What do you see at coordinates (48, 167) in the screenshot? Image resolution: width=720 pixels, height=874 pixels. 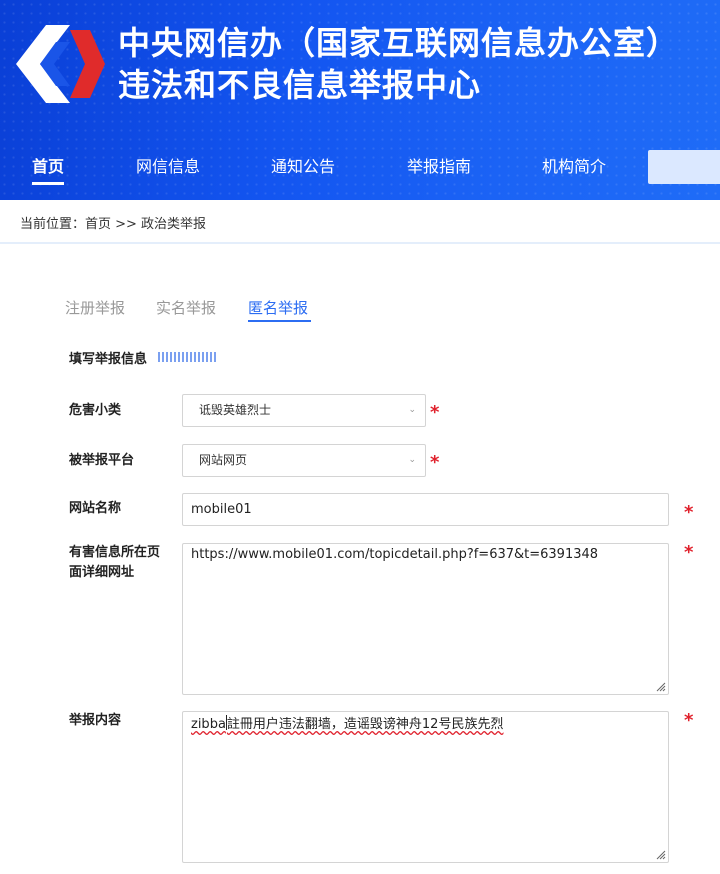 I see `nav-item-home: 首页` at bounding box center [48, 167].